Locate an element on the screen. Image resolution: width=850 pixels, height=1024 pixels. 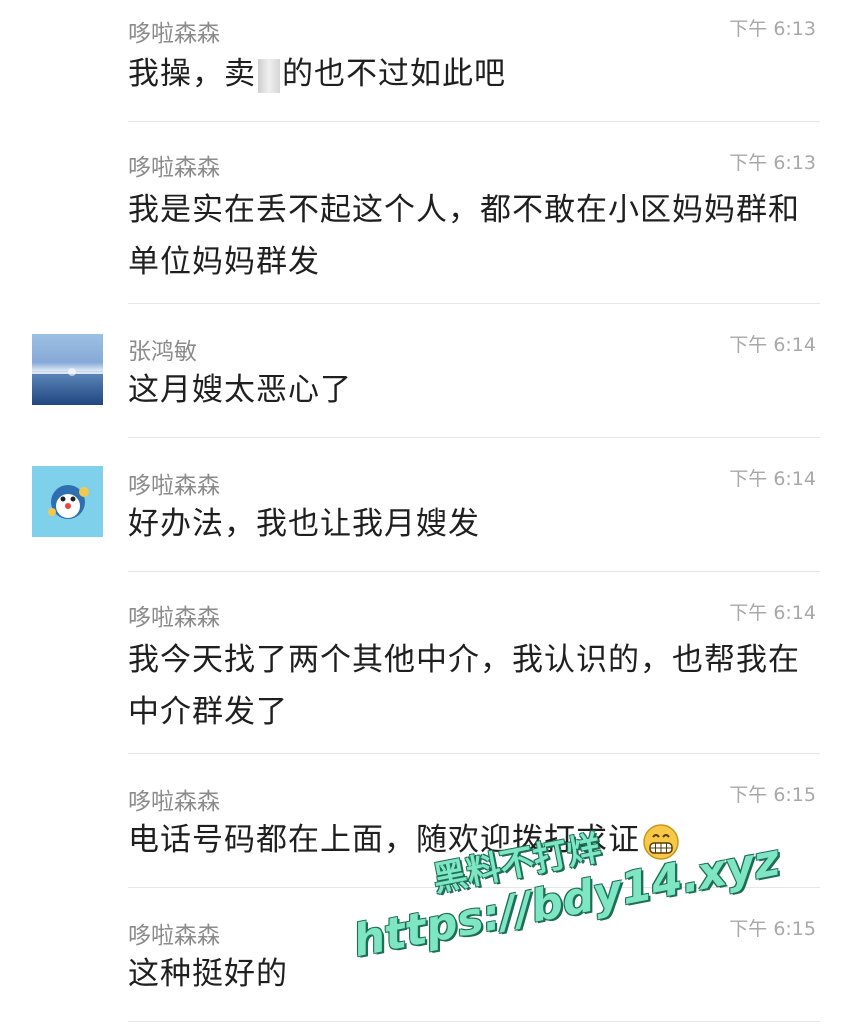
message-text: 我今天找了两个其他中介，我认识的，也帮我在中介群发了 is located at coordinates (464, 686).